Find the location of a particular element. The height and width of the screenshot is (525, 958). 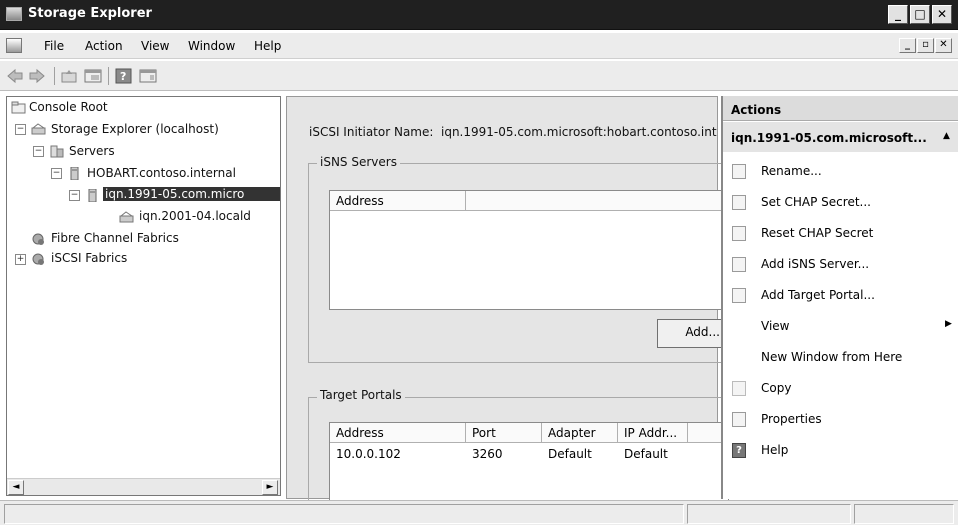

chap-reset-icon is located at coordinates (739, 233).